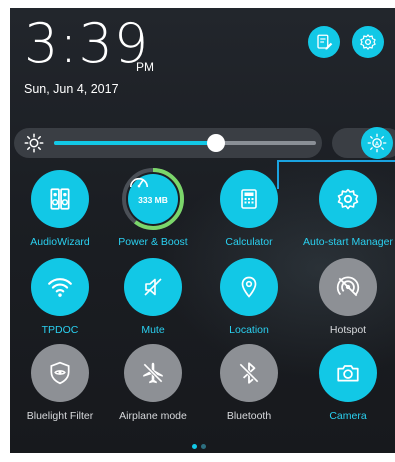 Image resolution: width=395 pixels, height=462 pixels. I want to click on brightness-fill, so click(135, 143).